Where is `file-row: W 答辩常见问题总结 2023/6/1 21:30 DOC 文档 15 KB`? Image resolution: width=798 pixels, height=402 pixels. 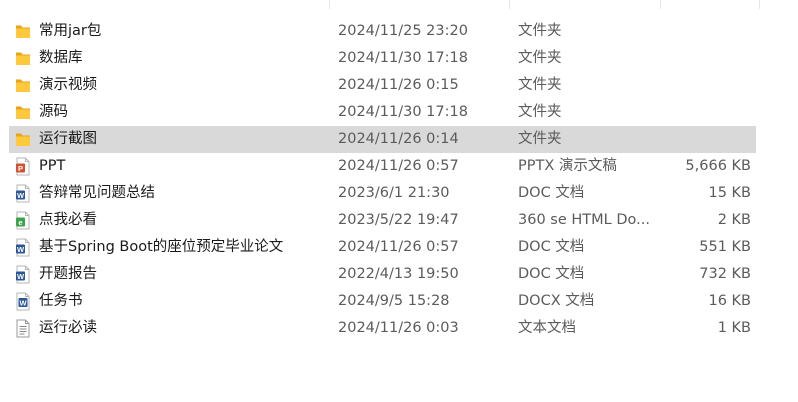
file-row: W 答辩常见问题总结 2023/6/1 21:30 DOC 文档 15 KB is located at coordinates (382, 193).